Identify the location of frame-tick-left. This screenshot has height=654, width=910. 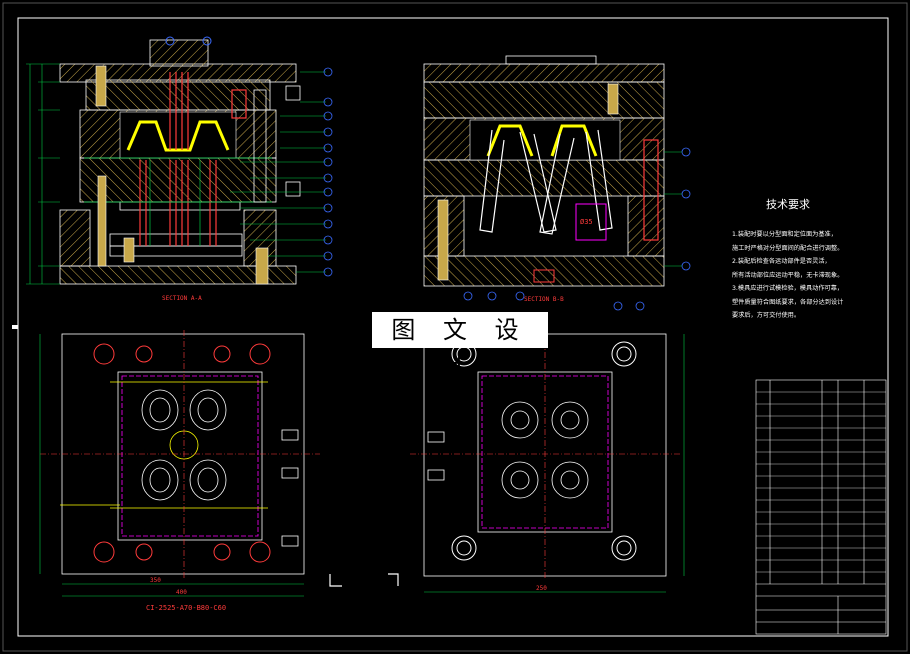
(15, 327).